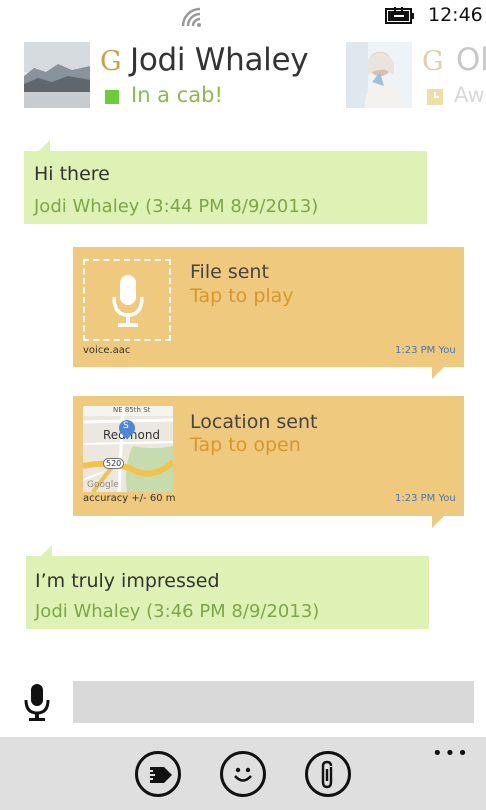 The height and width of the screenshot is (810, 486). What do you see at coordinates (254, 422) in the screenshot?
I see `card-title: Location sent` at bounding box center [254, 422].